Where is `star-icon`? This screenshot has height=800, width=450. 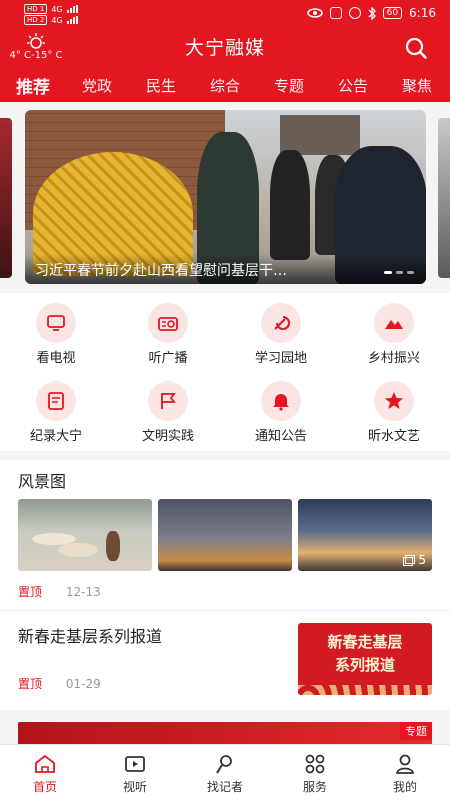
star-icon is located at coordinates (394, 400).